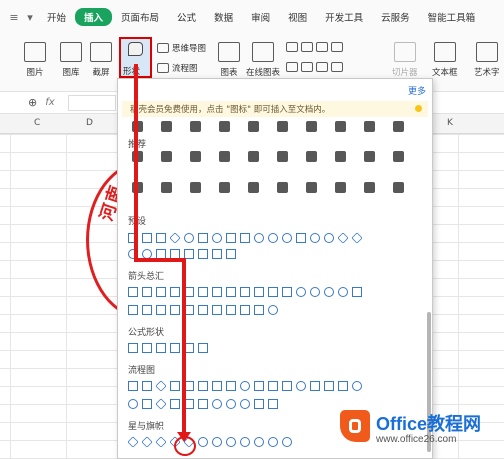 The image size is (504, 459). What do you see at coordinates (166, 156) in the screenshot?
I see `binoculars-icon` at bounding box center [166, 156].